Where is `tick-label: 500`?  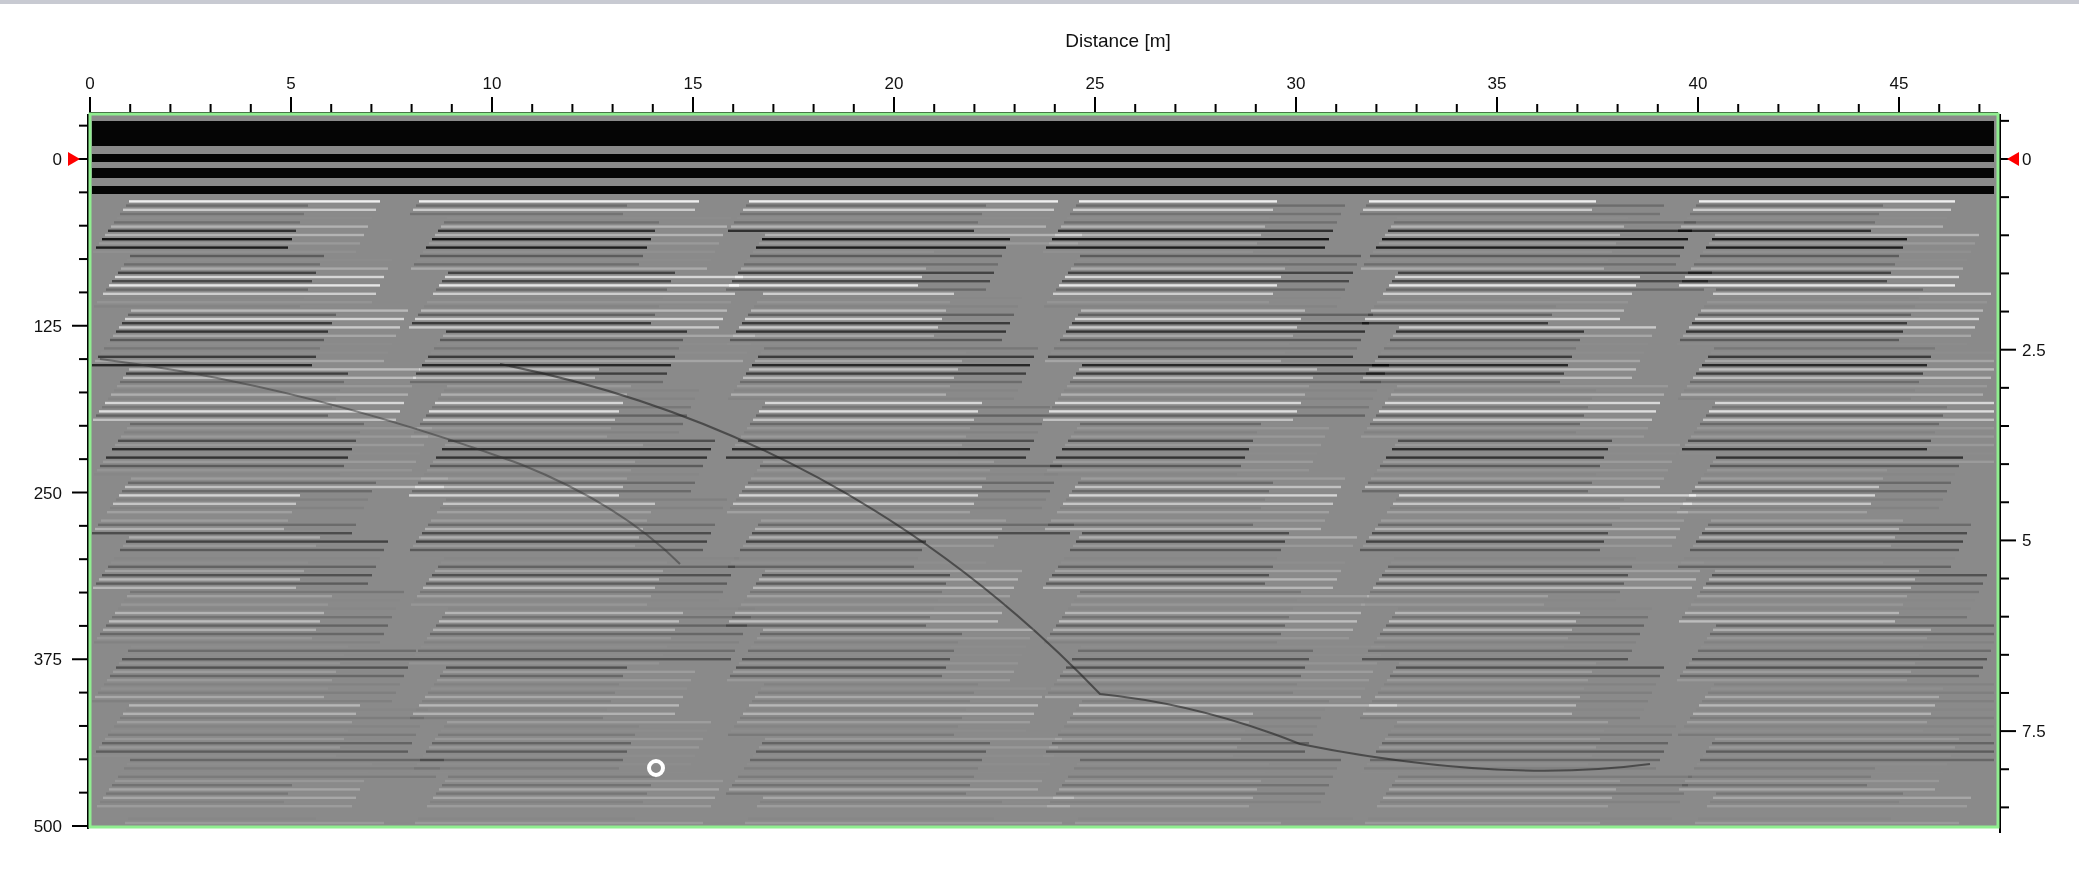
tick-label: 500 is located at coordinates (47, 826).